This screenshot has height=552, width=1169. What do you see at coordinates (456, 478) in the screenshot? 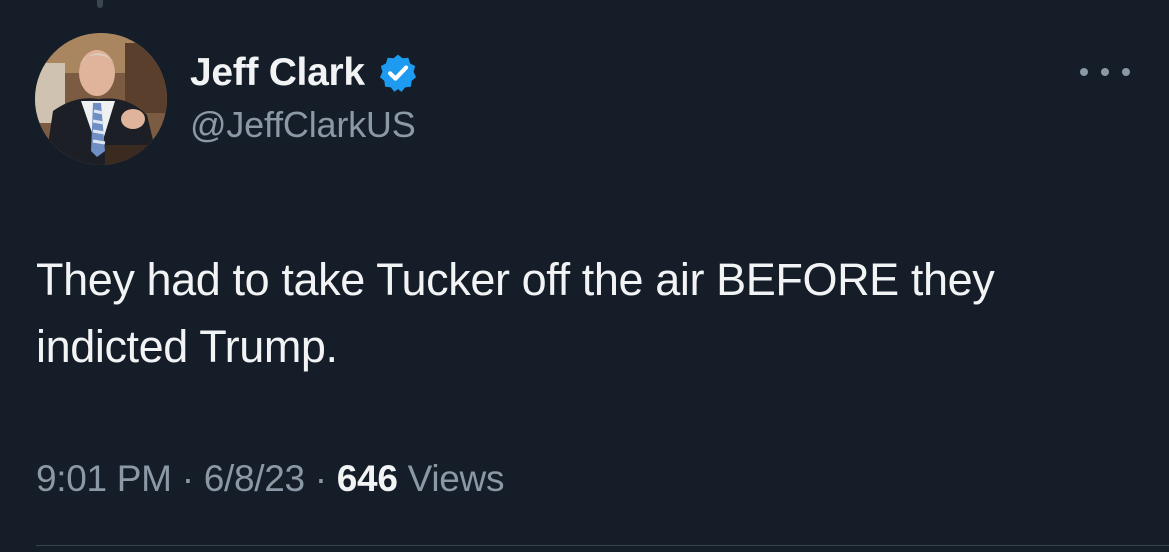
I see `views-label: Views` at bounding box center [456, 478].